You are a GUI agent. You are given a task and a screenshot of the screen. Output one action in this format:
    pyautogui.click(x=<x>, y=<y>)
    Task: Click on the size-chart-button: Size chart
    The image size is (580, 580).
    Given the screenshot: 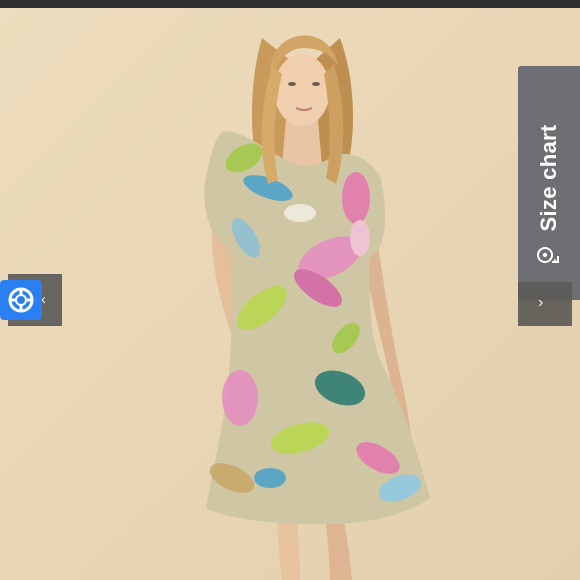 What is the action you would take?
    pyautogui.click(x=549, y=183)
    